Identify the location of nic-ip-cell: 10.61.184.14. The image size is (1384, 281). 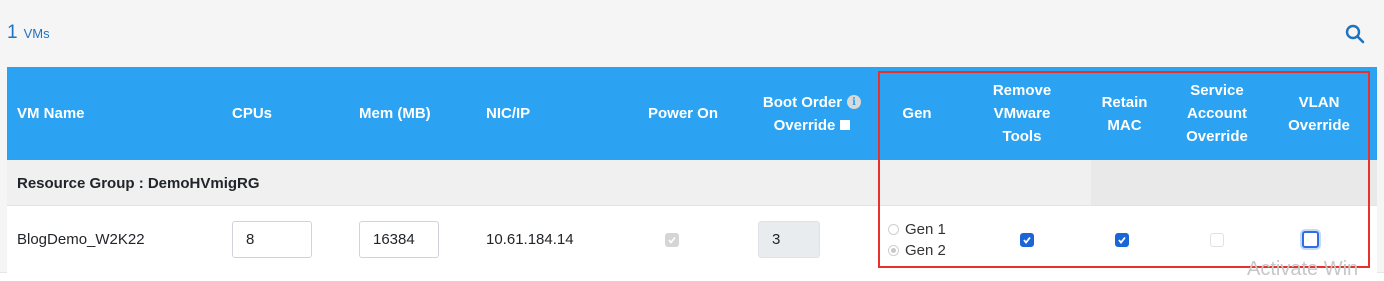
(530, 239).